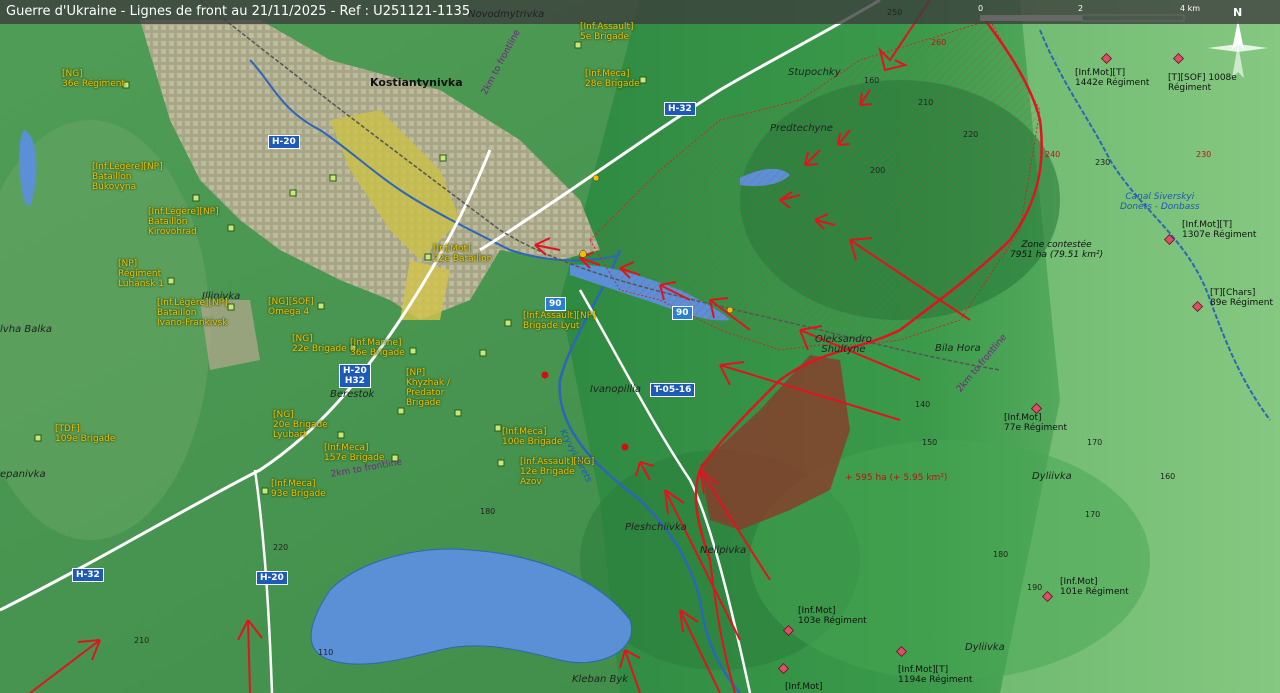 The width and height of the screenshot is (1280, 693). Describe the element at coordinates (141, 274) in the screenshot. I see `ua-unit-luhansk-1: [NP] Régiment Luhansk 1` at that location.